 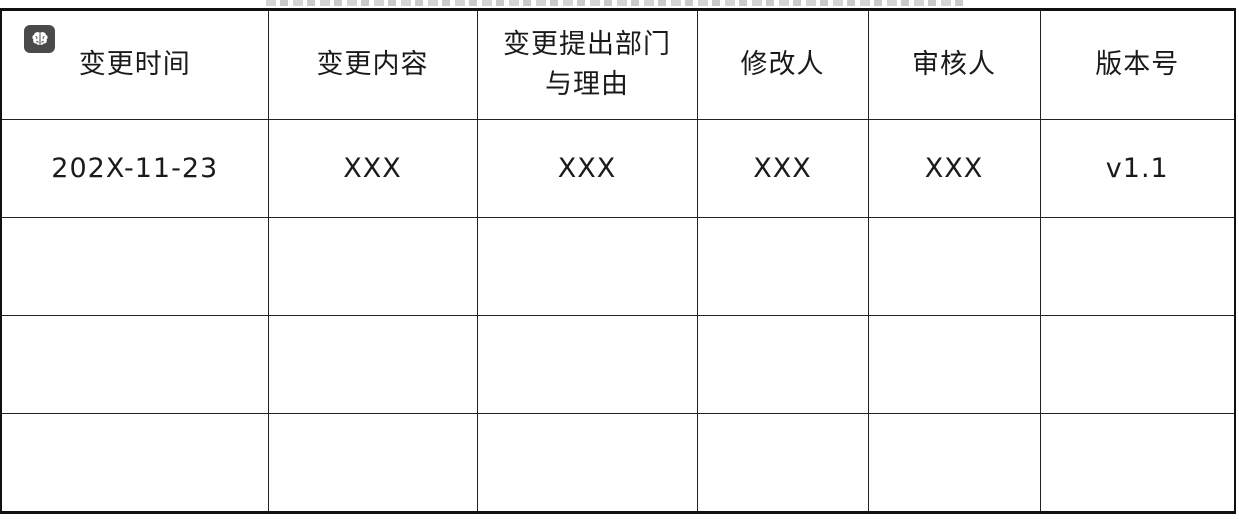 I want to click on table-cell: v1.1, so click(x=1136, y=168).